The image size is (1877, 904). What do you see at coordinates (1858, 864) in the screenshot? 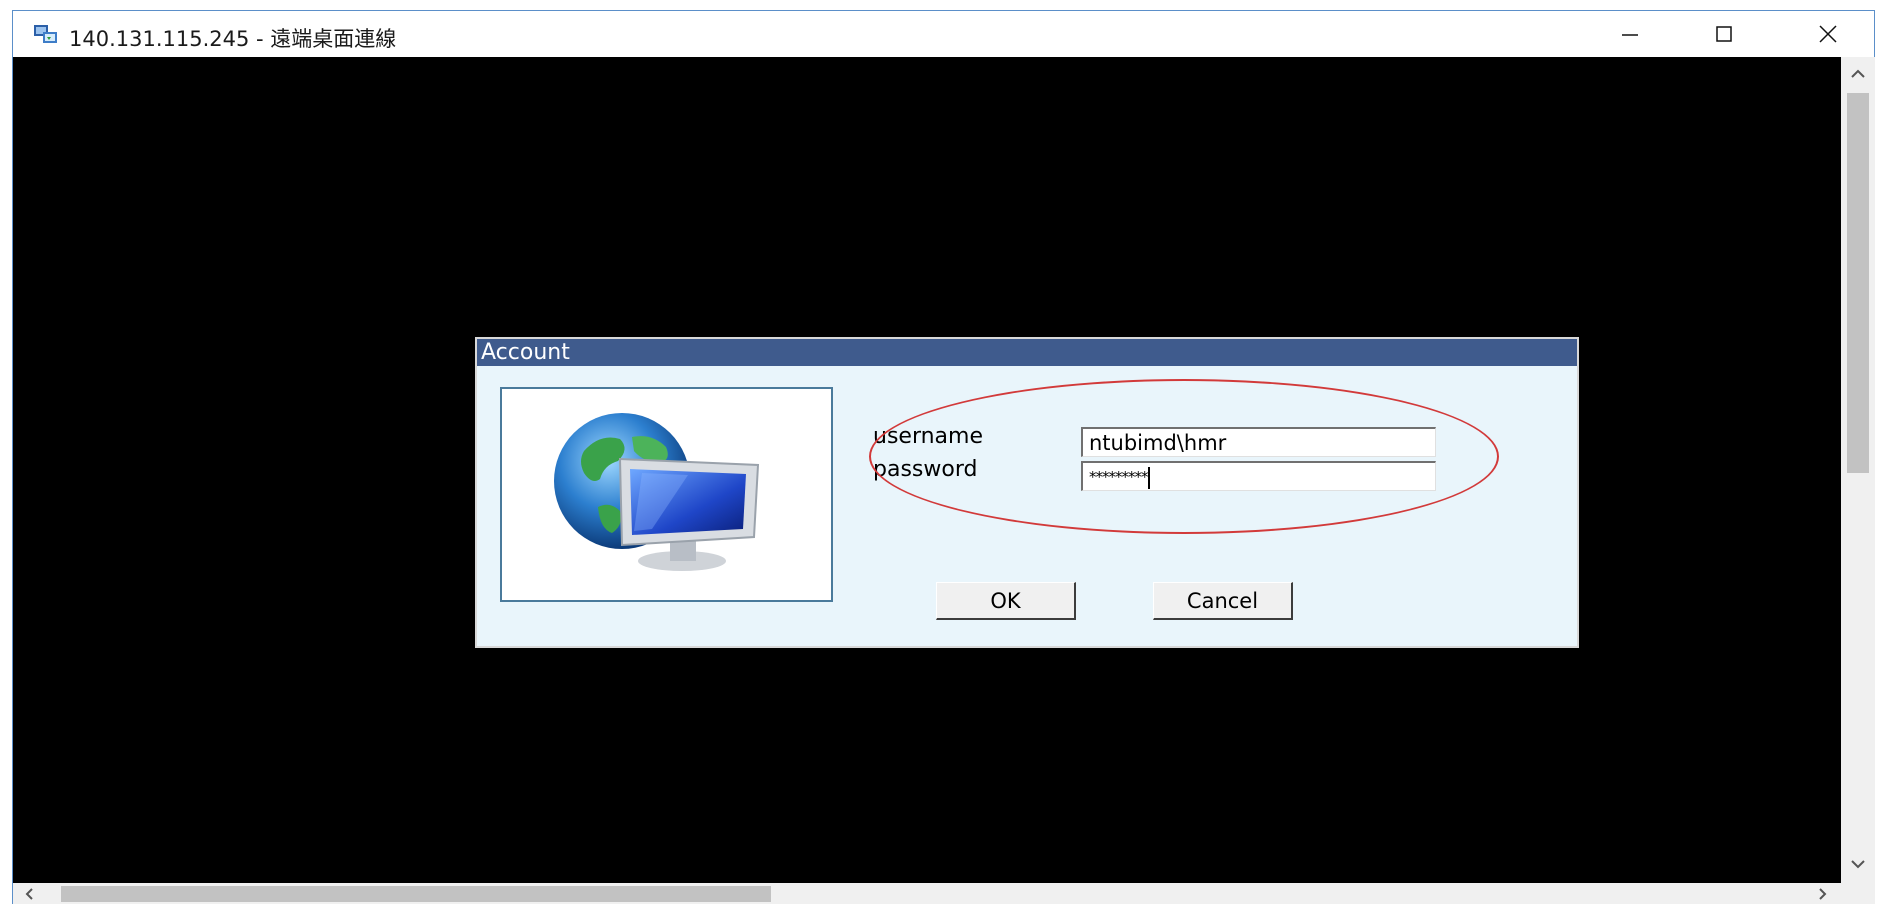
I see `scroll-down-icon` at bounding box center [1858, 864].